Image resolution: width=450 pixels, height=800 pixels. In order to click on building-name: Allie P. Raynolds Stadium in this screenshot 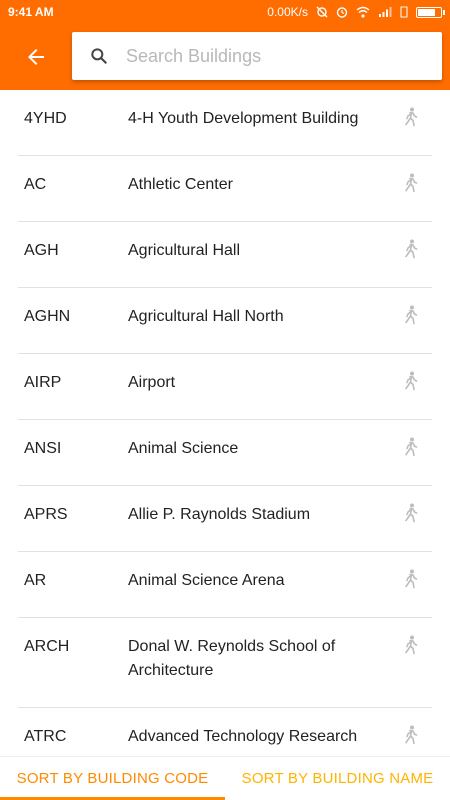, I will do `click(219, 514)`.